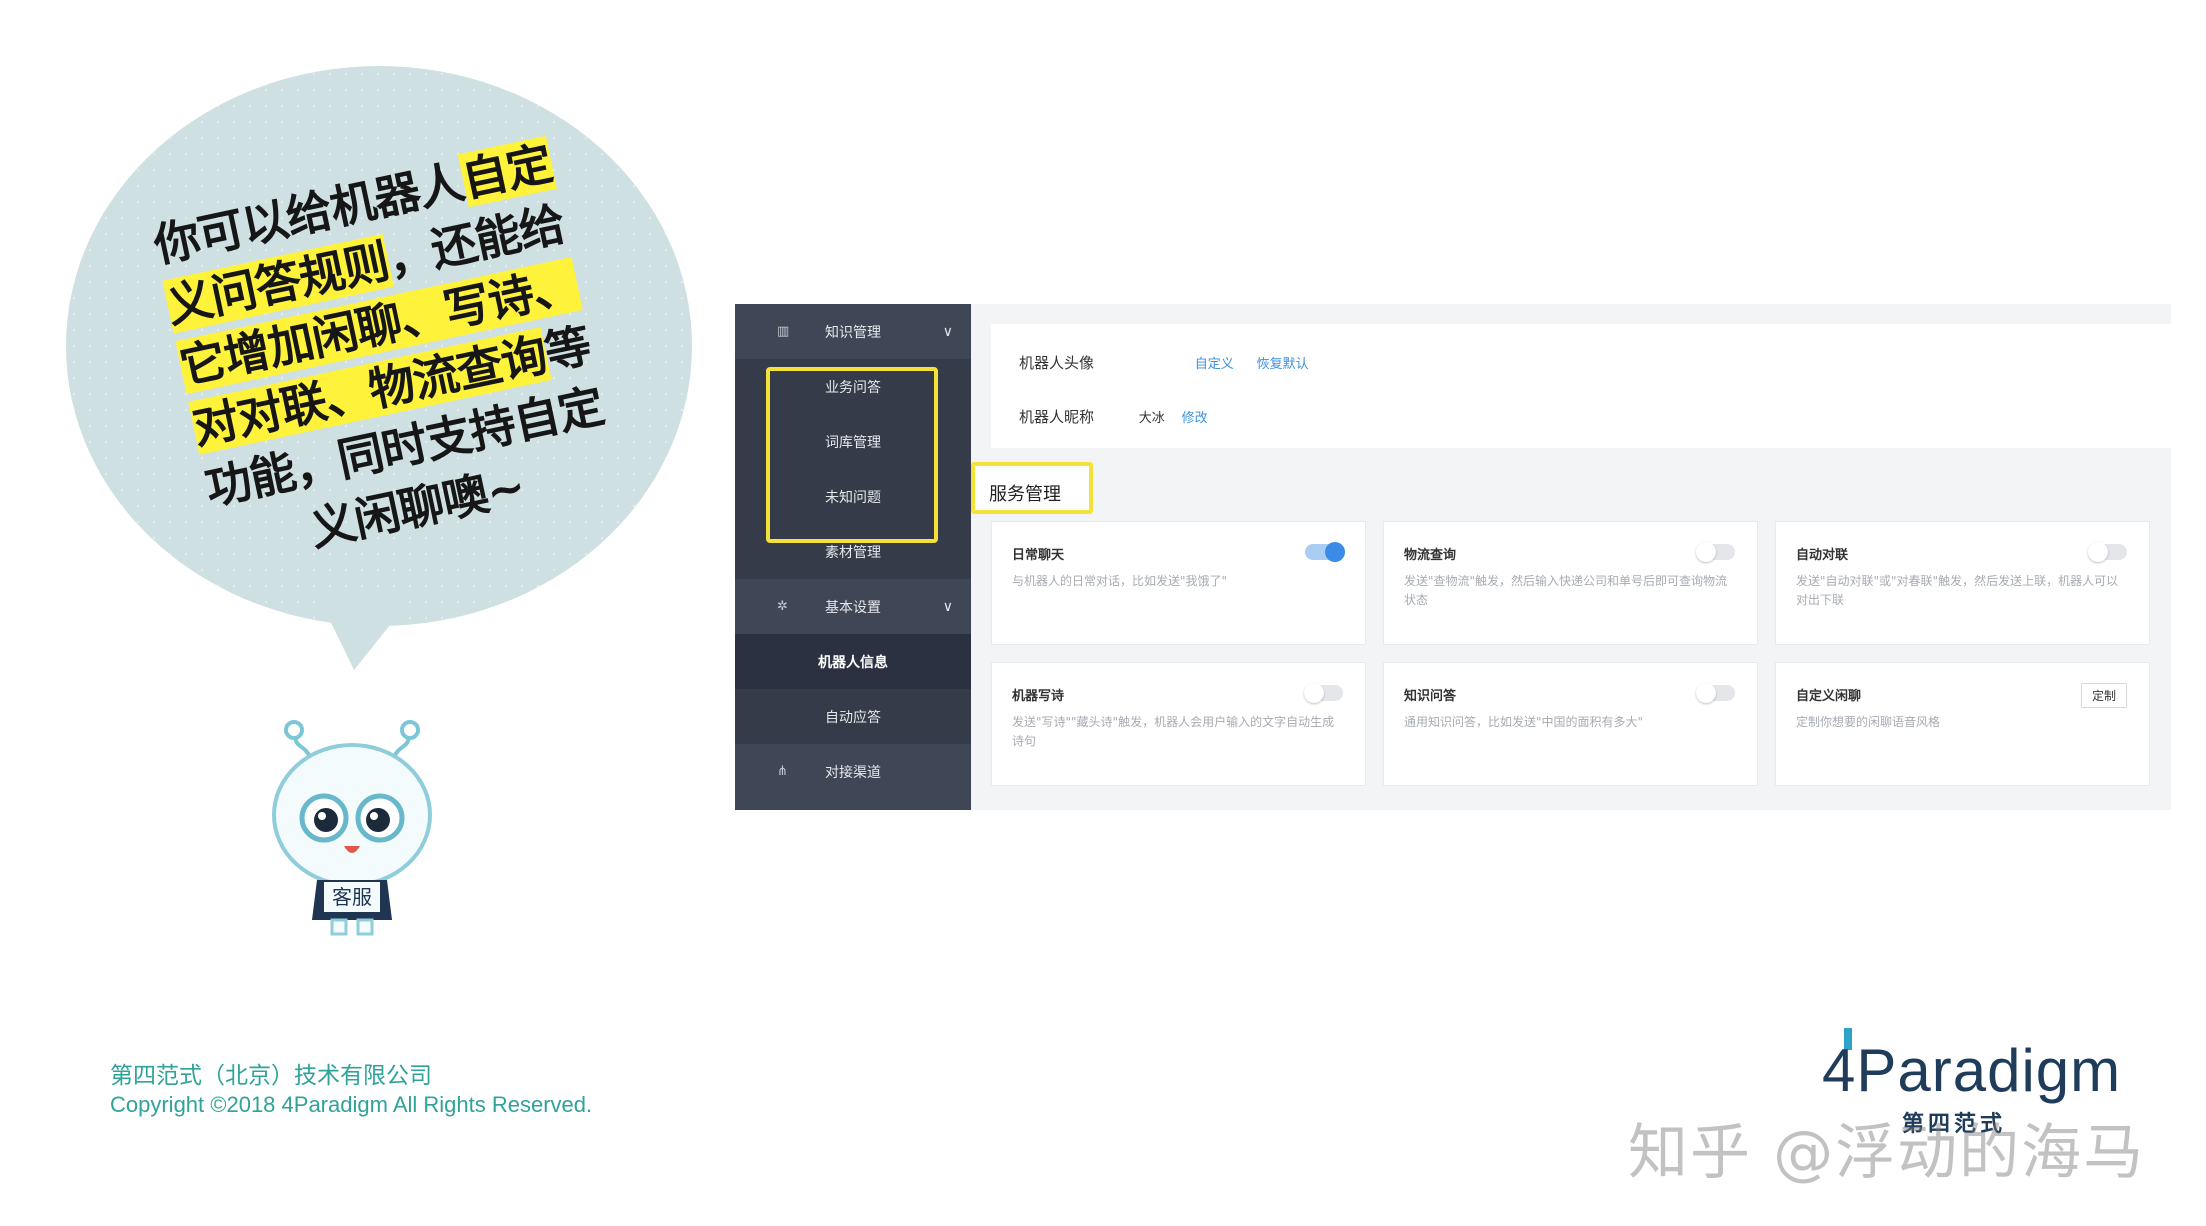  I want to click on service-card-knowledge-qa: 知识问答 通用知识问答，比如发送"中国的面积有多大", so click(1570, 724).